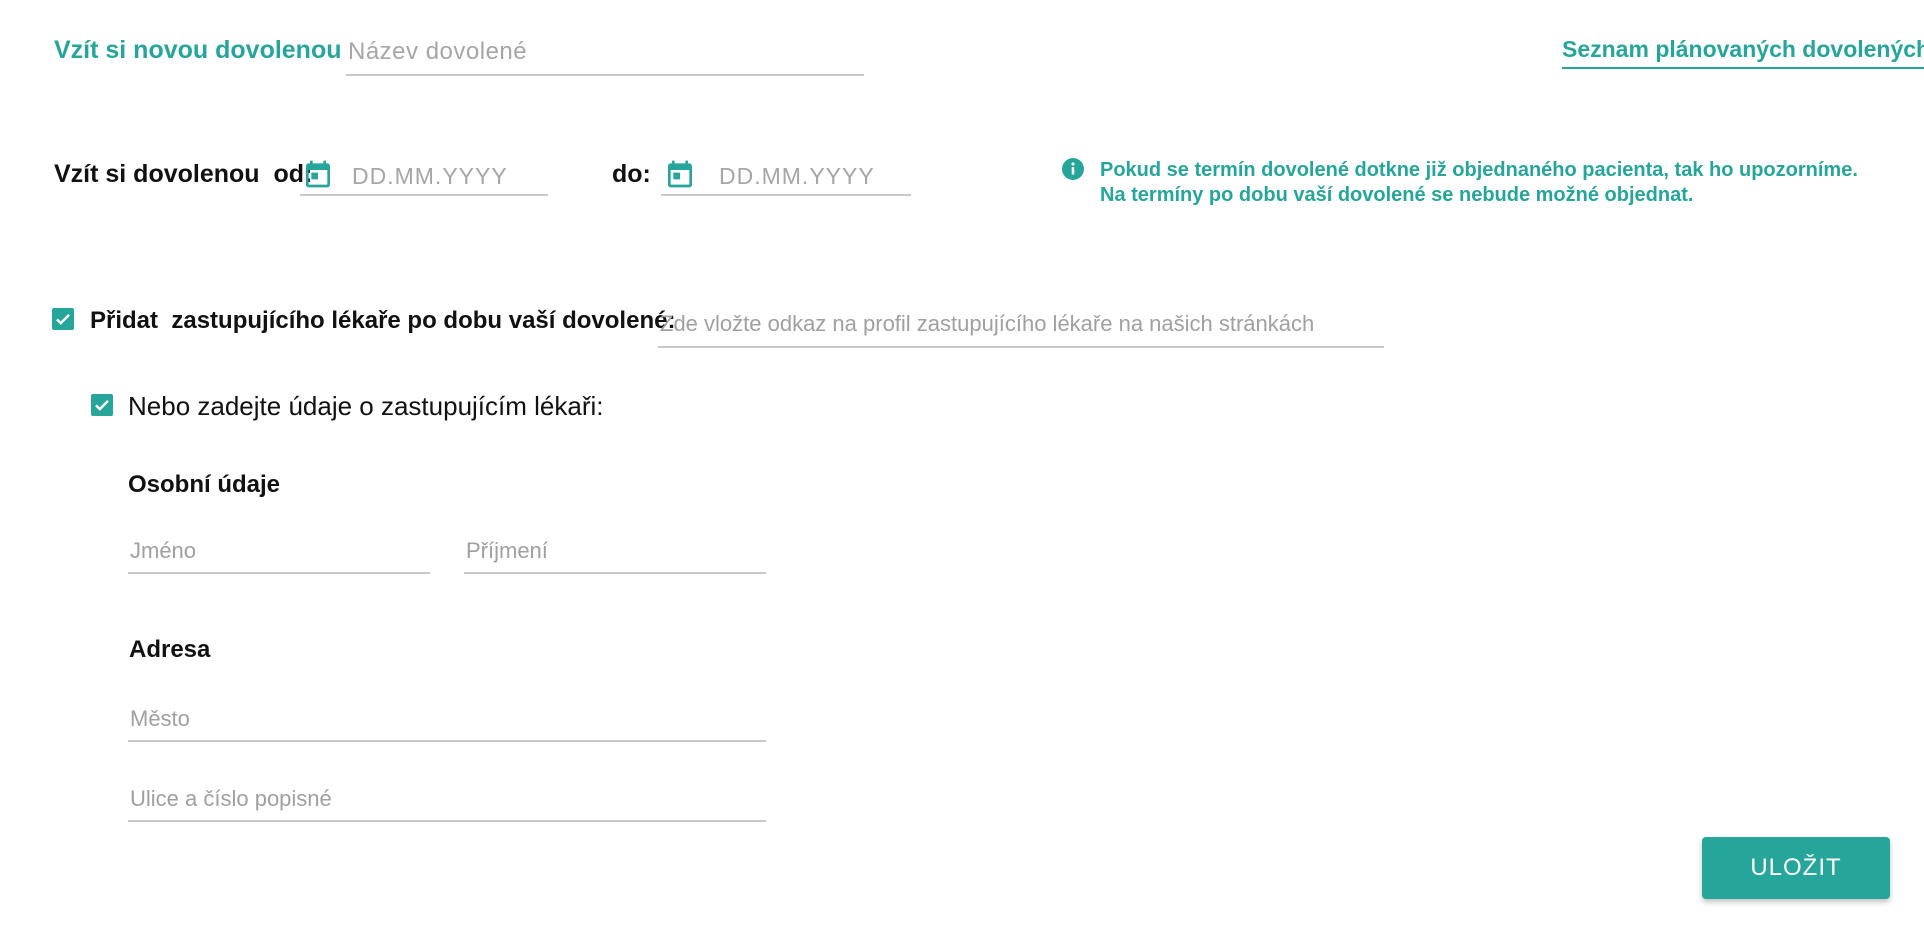 This screenshot has height=926, width=1924. I want to click on info-icon, so click(1073, 169).